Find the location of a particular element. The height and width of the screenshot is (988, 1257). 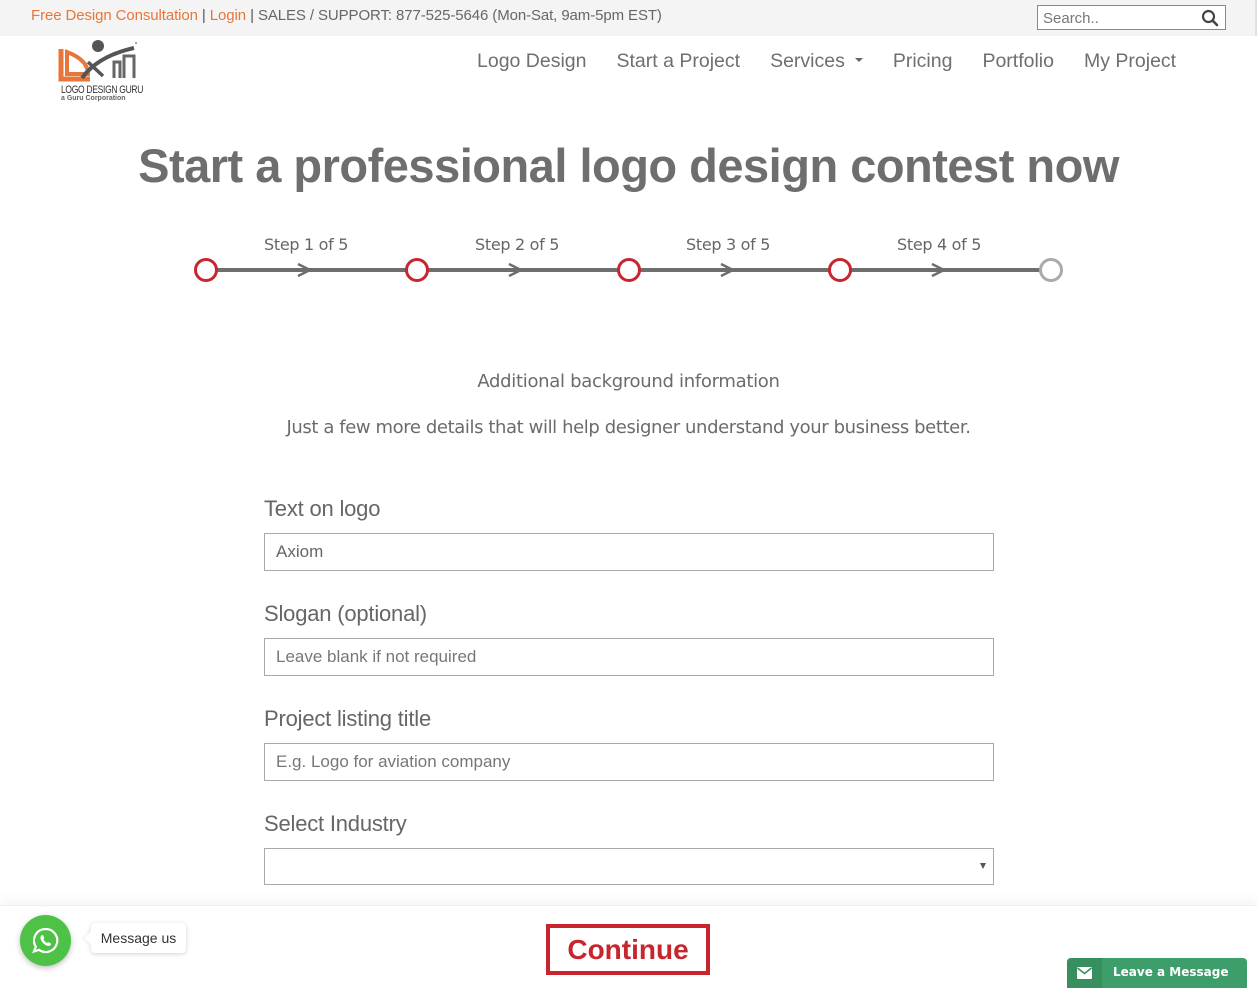

tooltip-text: Message us is located at coordinates (138, 938).